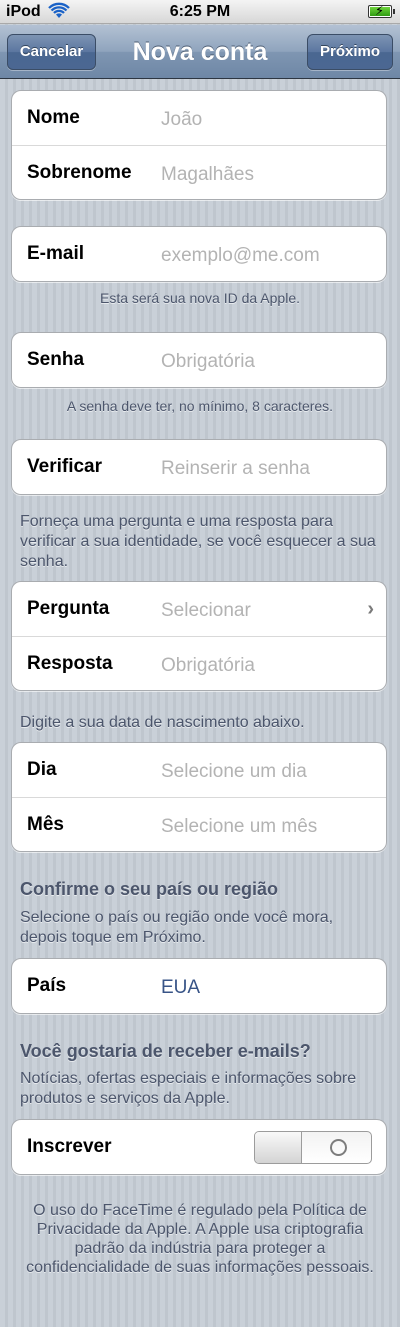  Describe the element at coordinates (200, 52) in the screenshot. I see `navigation-bar: Cancelar Nova conta Próximo` at that location.